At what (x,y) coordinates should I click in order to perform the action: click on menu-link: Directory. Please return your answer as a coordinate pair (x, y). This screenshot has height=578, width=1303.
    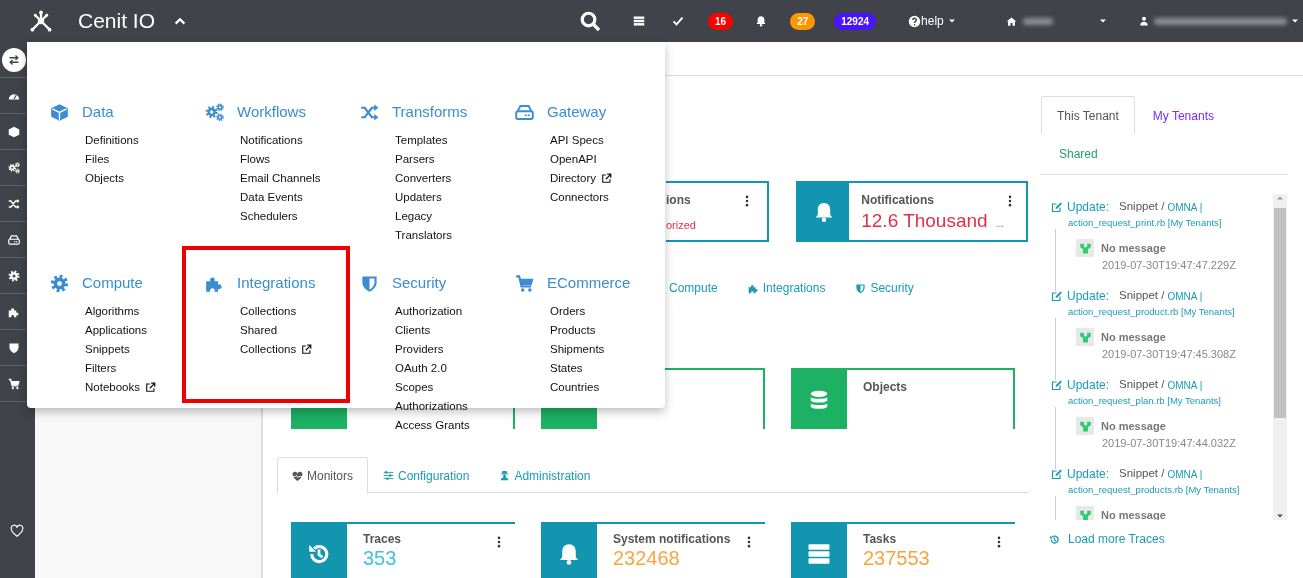
    Looking at the image, I should click on (581, 178).